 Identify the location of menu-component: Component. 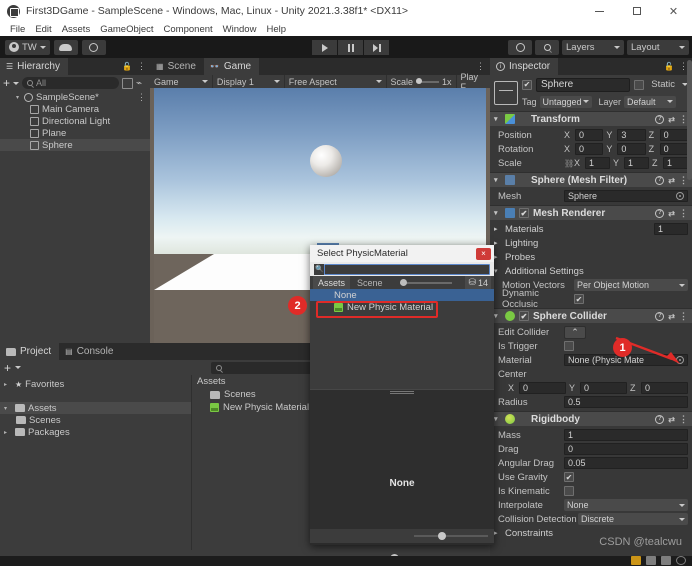
(188, 29).